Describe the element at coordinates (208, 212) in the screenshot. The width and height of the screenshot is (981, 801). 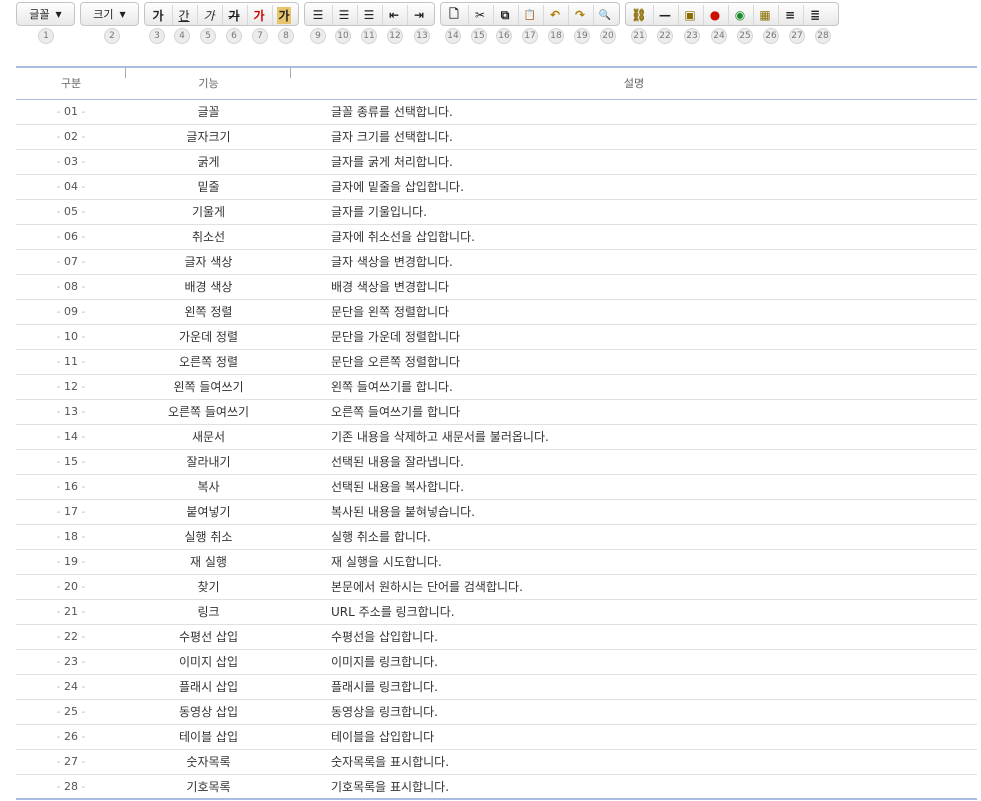
I see `row-function: 기울게` at that location.